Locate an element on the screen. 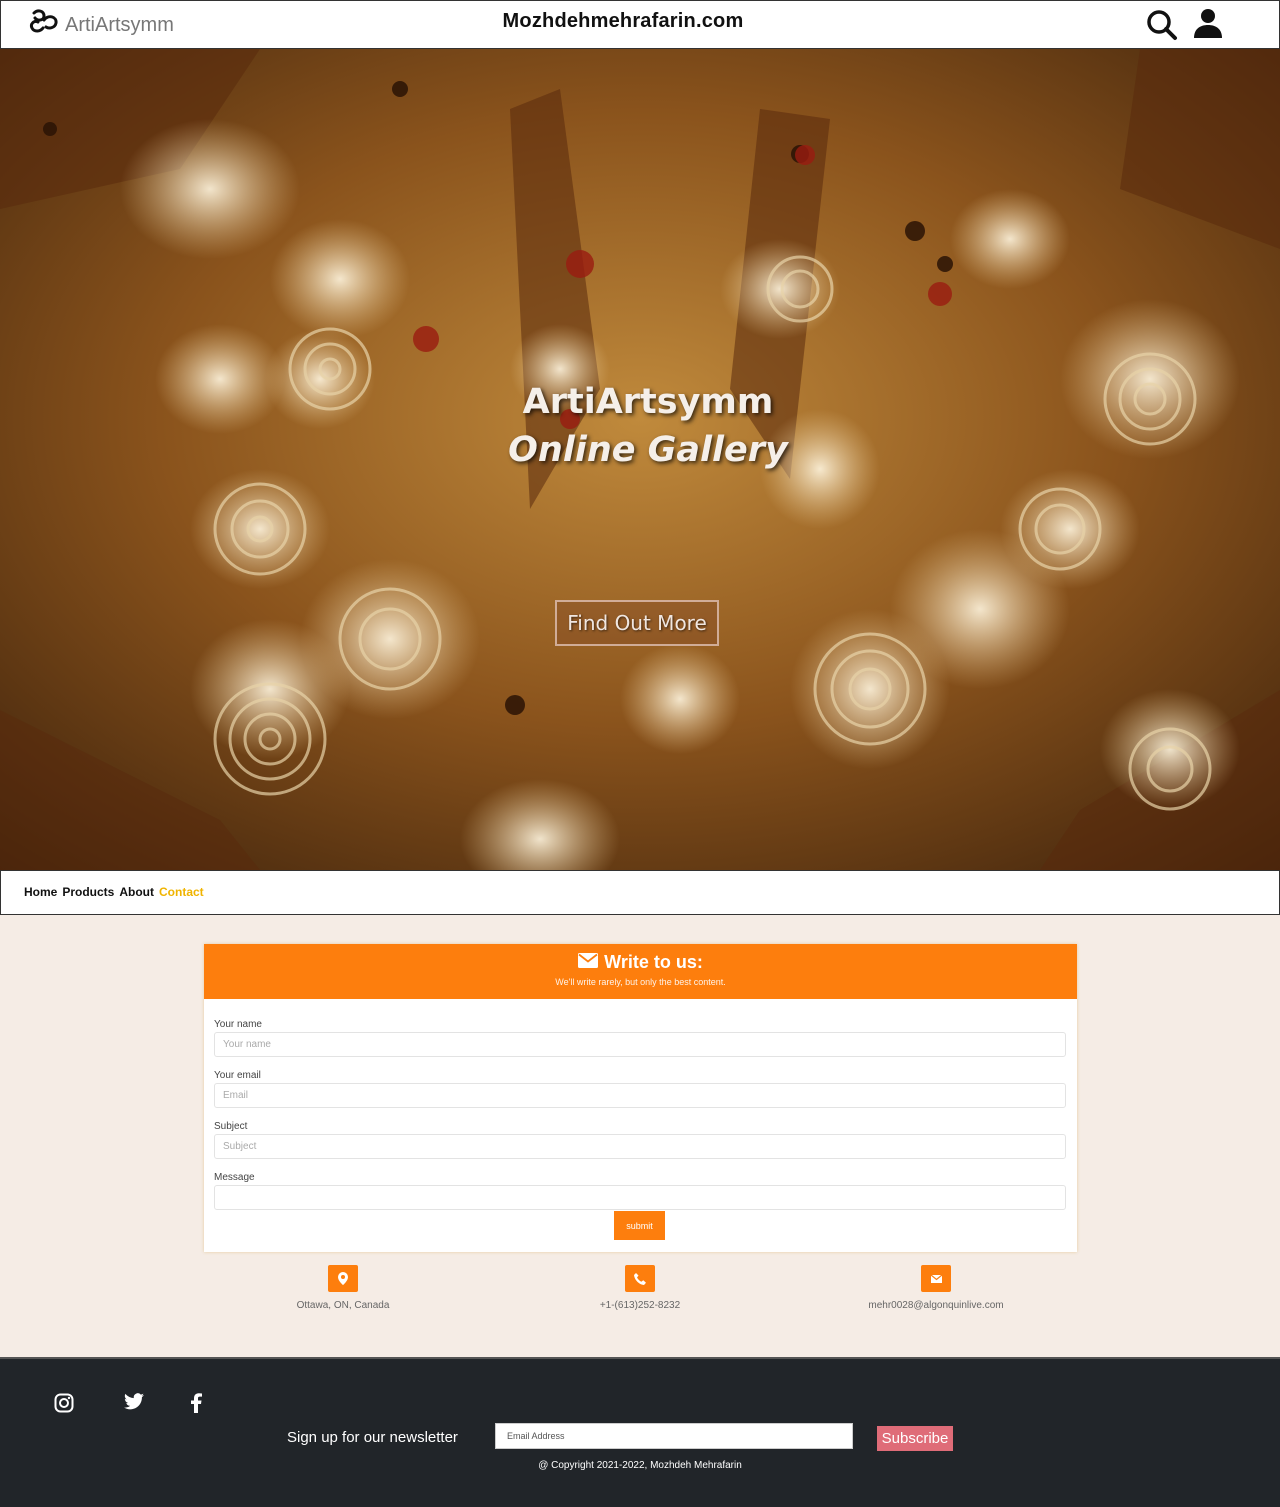  hero-title-line1: ArtiArtsymm is located at coordinates (648, 402).